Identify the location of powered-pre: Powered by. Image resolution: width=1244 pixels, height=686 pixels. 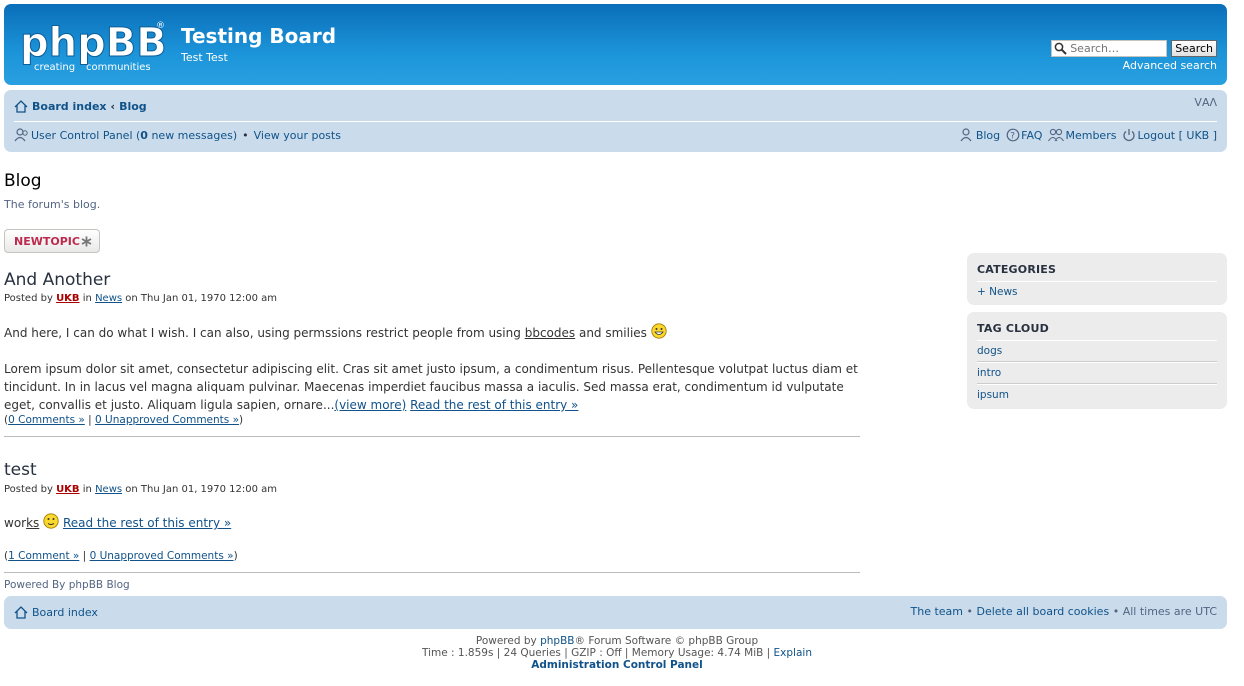
(506, 641).